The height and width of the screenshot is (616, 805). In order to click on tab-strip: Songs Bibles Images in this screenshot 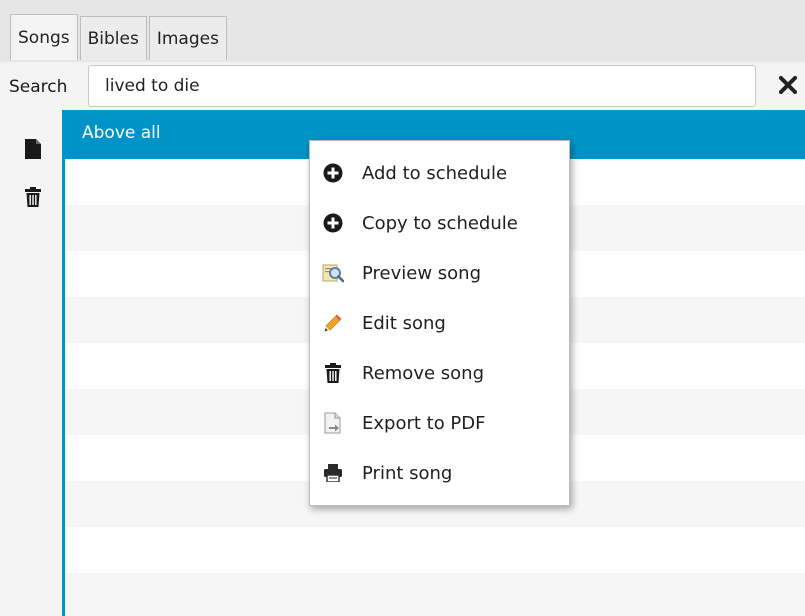, I will do `click(118, 37)`.